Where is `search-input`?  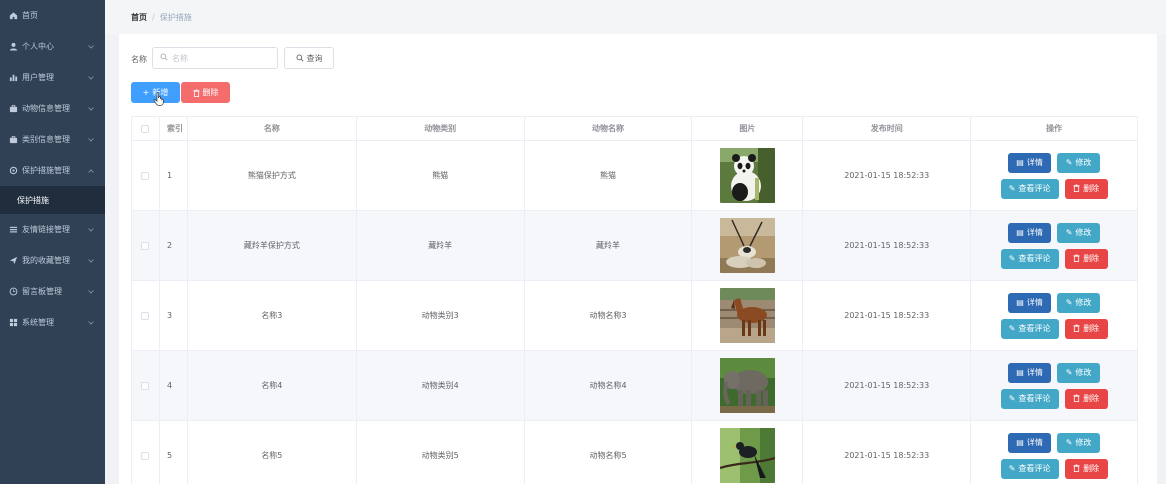 search-input is located at coordinates (217, 58).